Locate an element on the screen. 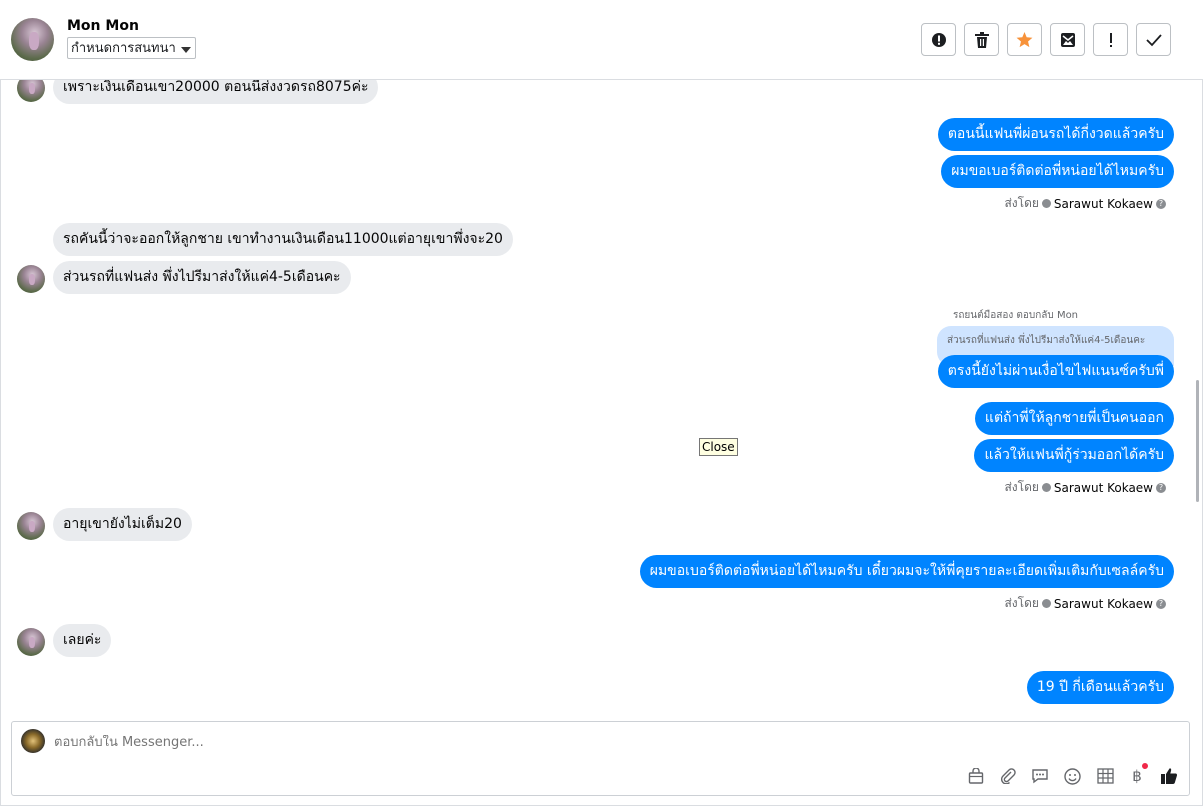 The width and height of the screenshot is (1203, 806). reply-context-label: รถยนต์มือสอง ตอบกลับ Mon is located at coordinates (1016, 315).